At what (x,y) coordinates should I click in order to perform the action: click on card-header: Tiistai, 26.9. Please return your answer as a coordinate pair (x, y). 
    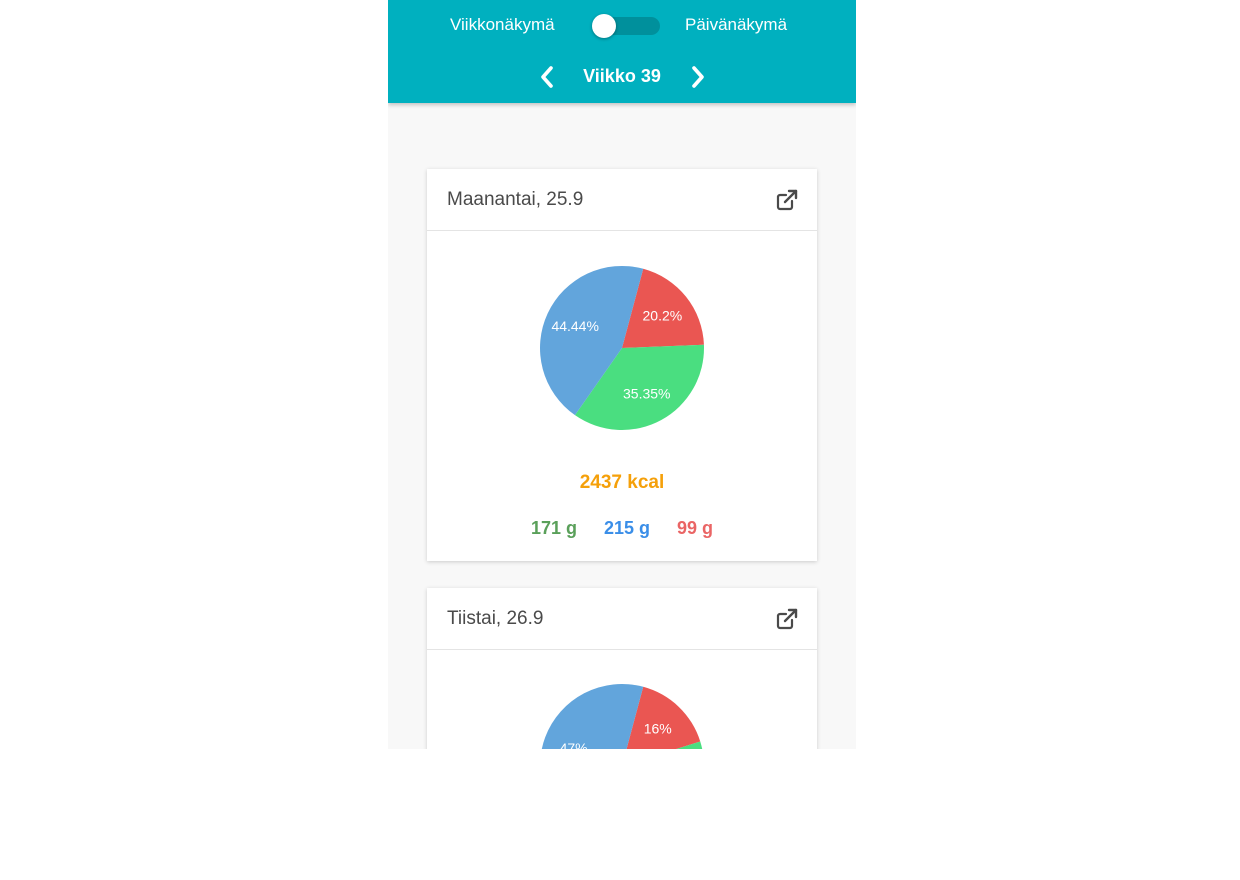
    Looking at the image, I should click on (622, 619).